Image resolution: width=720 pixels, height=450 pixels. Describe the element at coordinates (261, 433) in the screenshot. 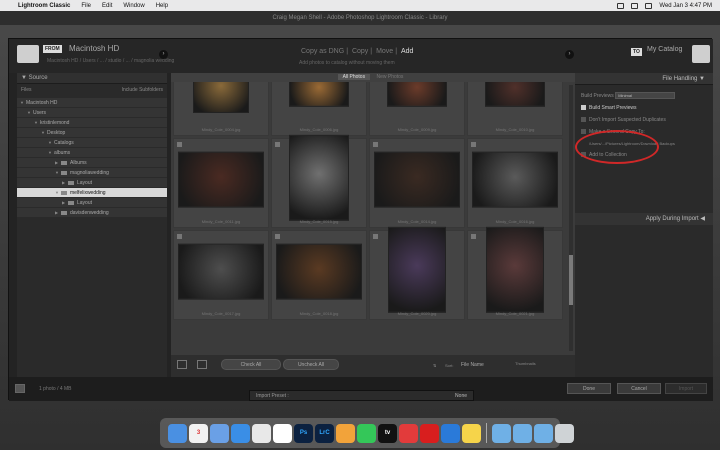

I see `chrome-icon` at that location.